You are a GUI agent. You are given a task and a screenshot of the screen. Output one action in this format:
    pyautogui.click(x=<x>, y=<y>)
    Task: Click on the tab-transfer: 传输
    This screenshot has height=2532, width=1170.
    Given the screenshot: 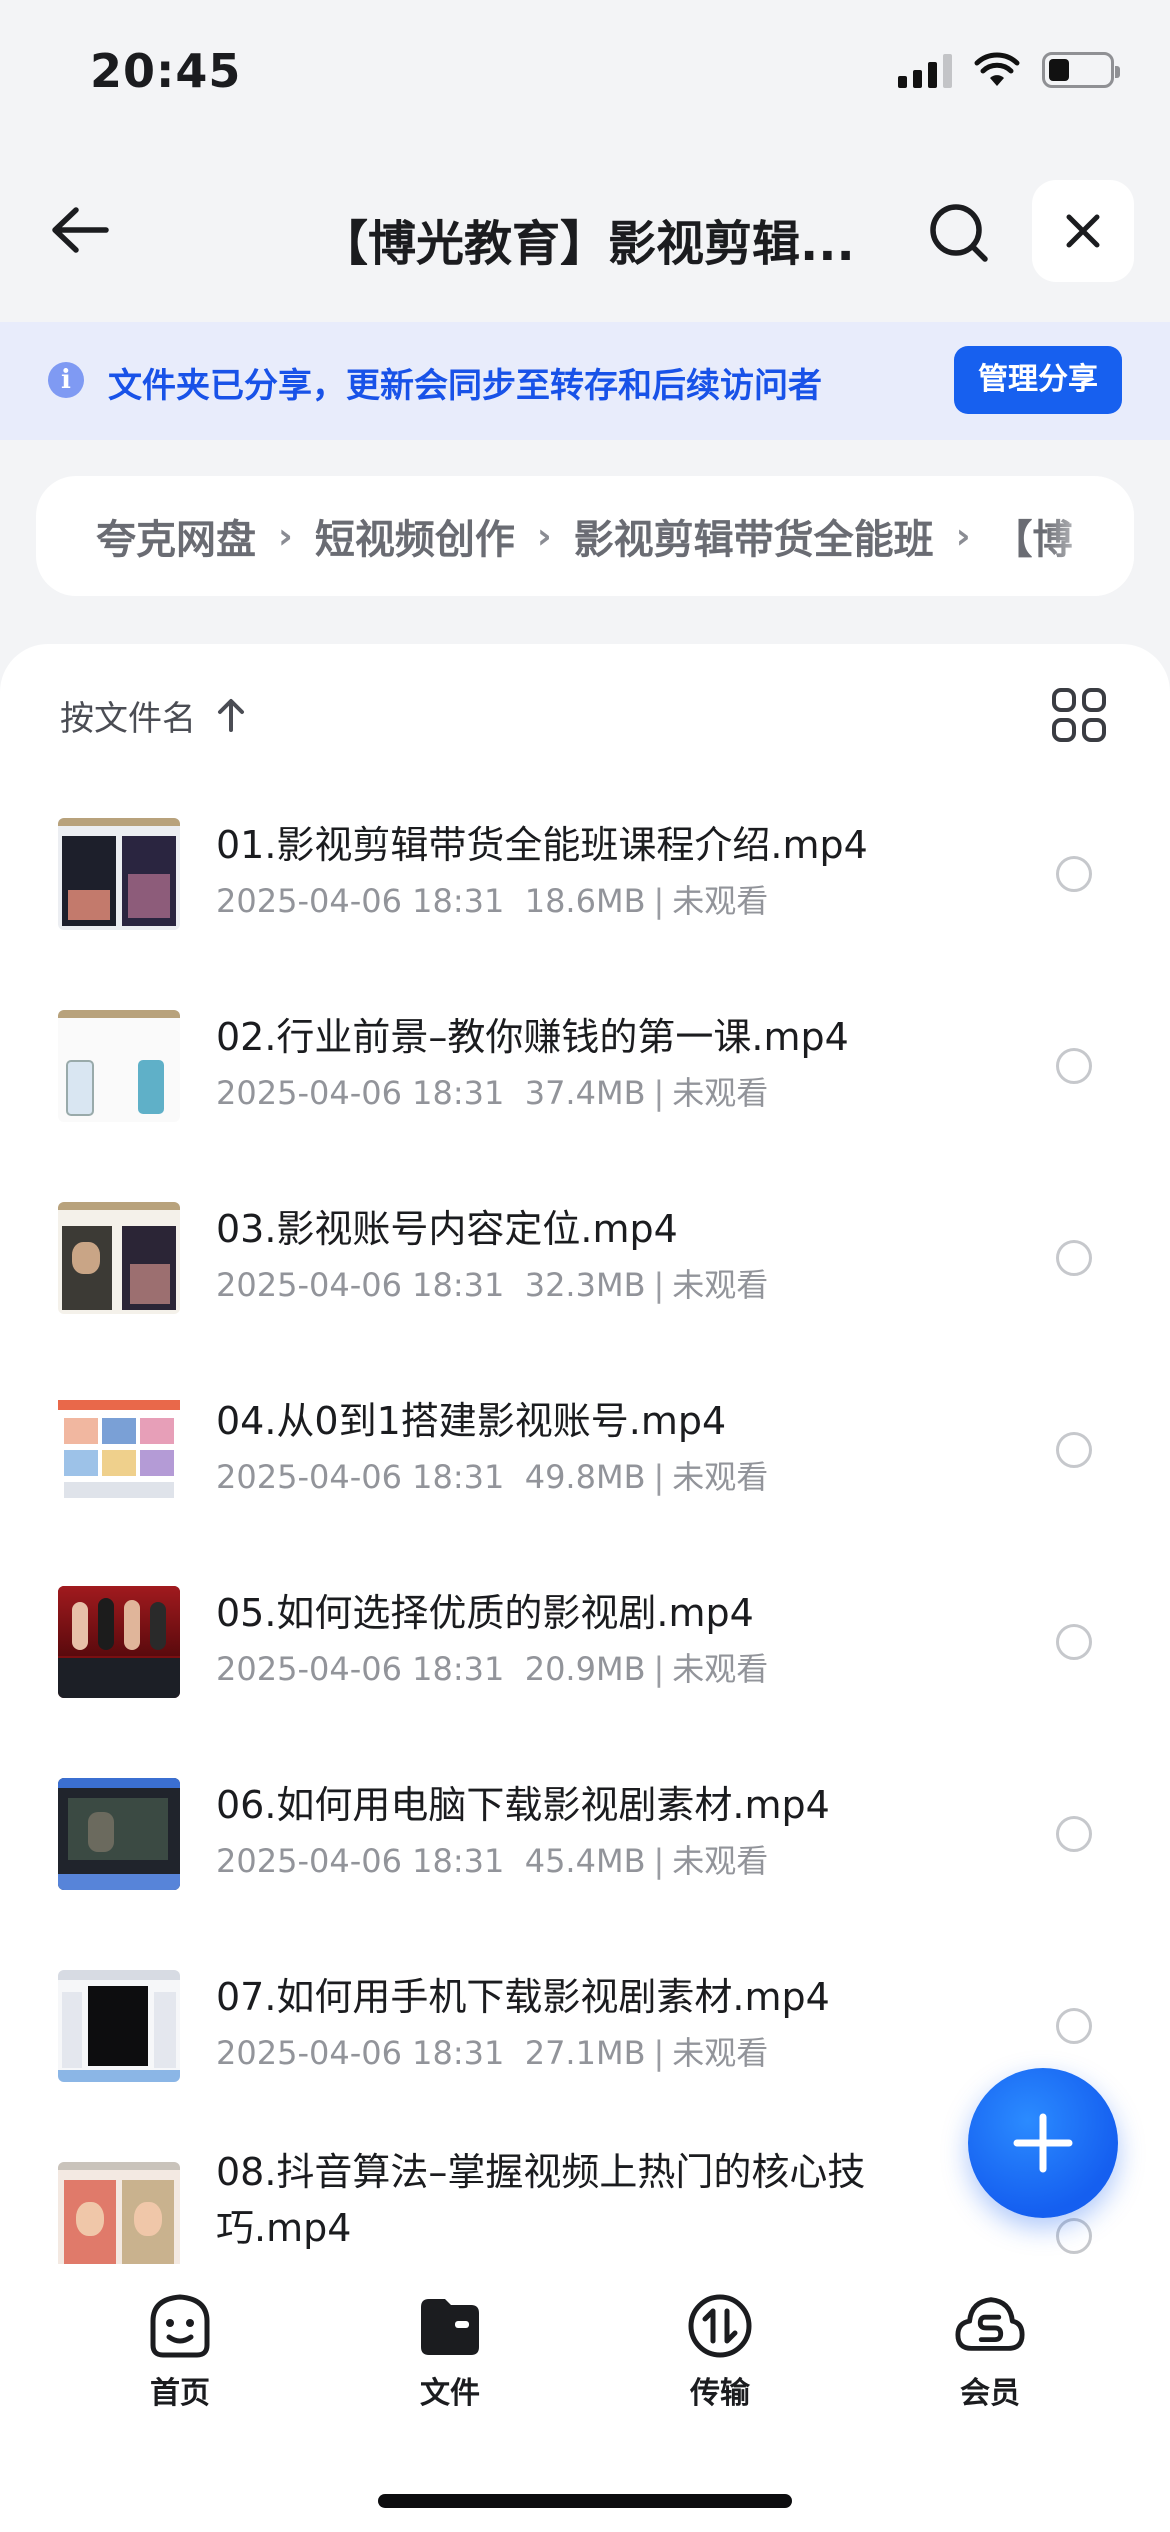 What is the action you would take?
    pyautogui.click(x=720, y=2355)
    